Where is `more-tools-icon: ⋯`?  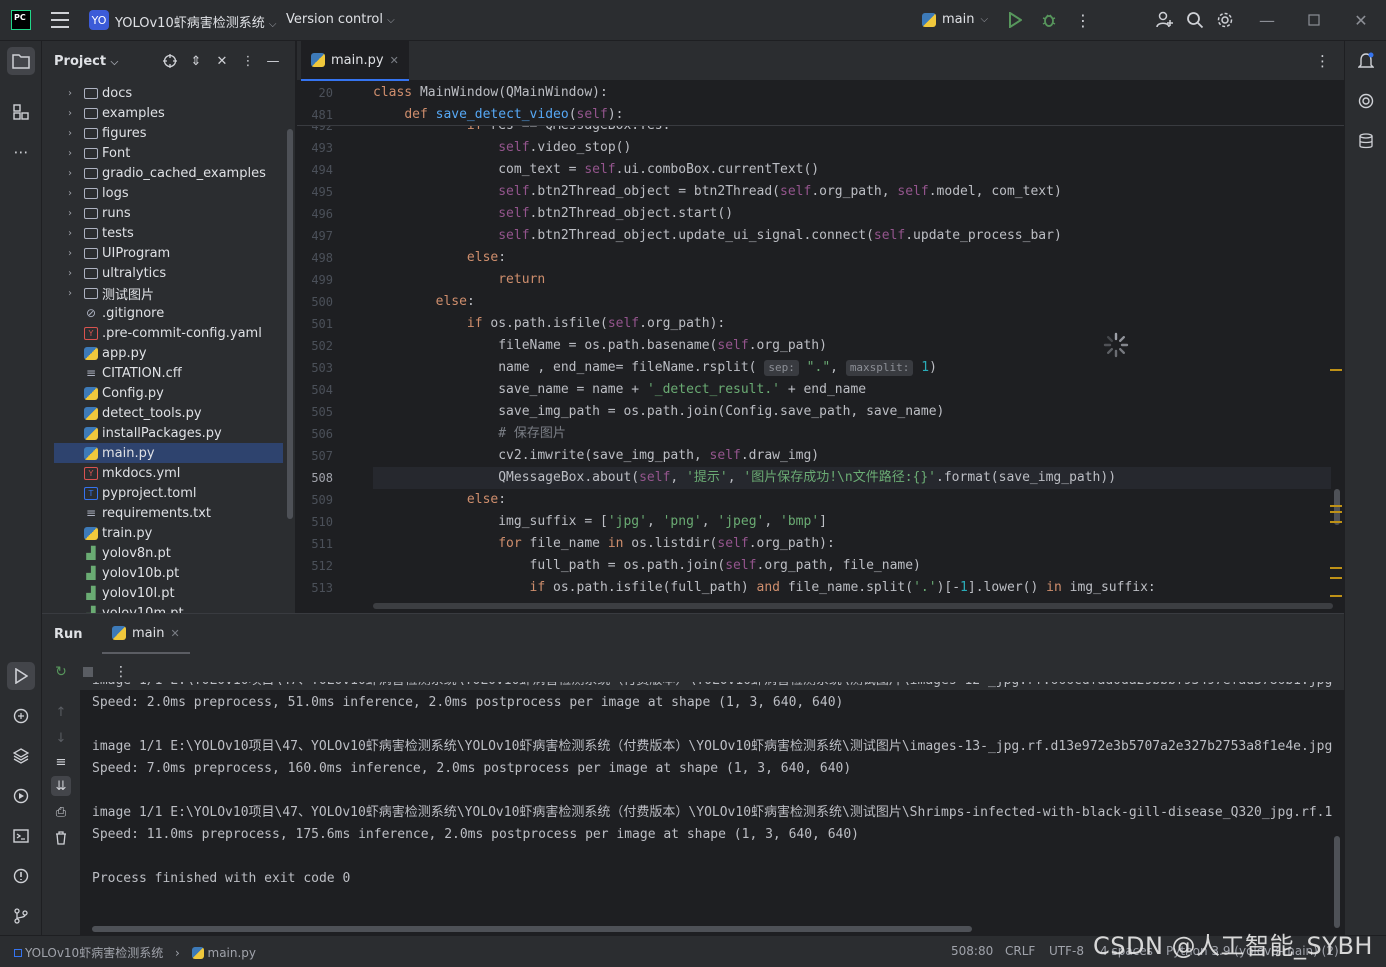 more-tools-icon: ⋯ is located at coordinates (21, 152).